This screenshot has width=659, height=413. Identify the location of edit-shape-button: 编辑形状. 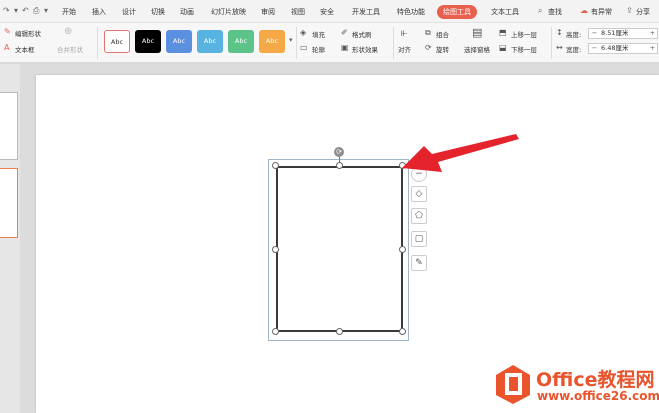
(28, 33).